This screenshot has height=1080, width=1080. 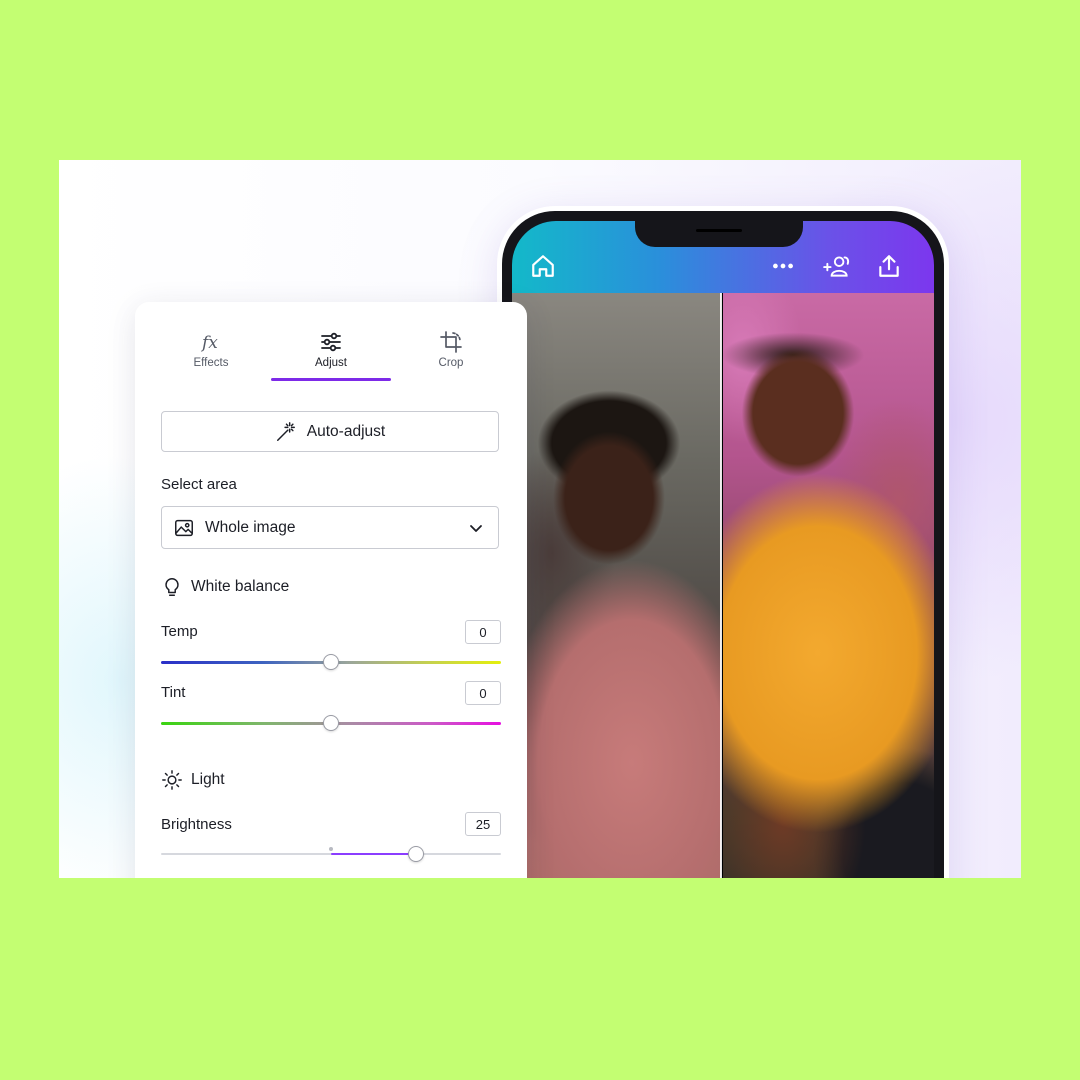 What do you see at coordinates (476, 528) in the screenshot?
I see `chevron-down-icon` at bounding box center [476, 528].